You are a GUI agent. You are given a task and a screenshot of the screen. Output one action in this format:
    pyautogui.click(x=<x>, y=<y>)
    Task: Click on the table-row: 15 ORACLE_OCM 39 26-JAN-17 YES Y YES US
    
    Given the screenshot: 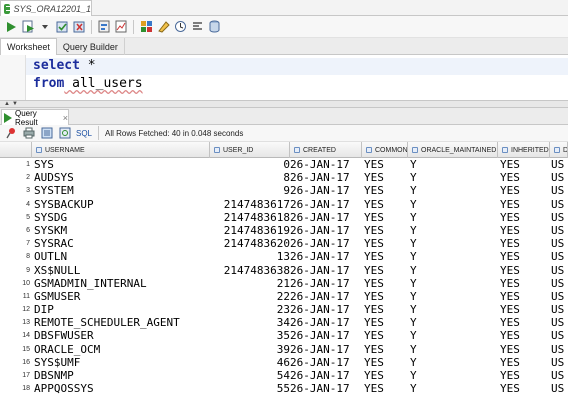 What is the action you would take?
    pyautogui.click(x=284, y=349)
    